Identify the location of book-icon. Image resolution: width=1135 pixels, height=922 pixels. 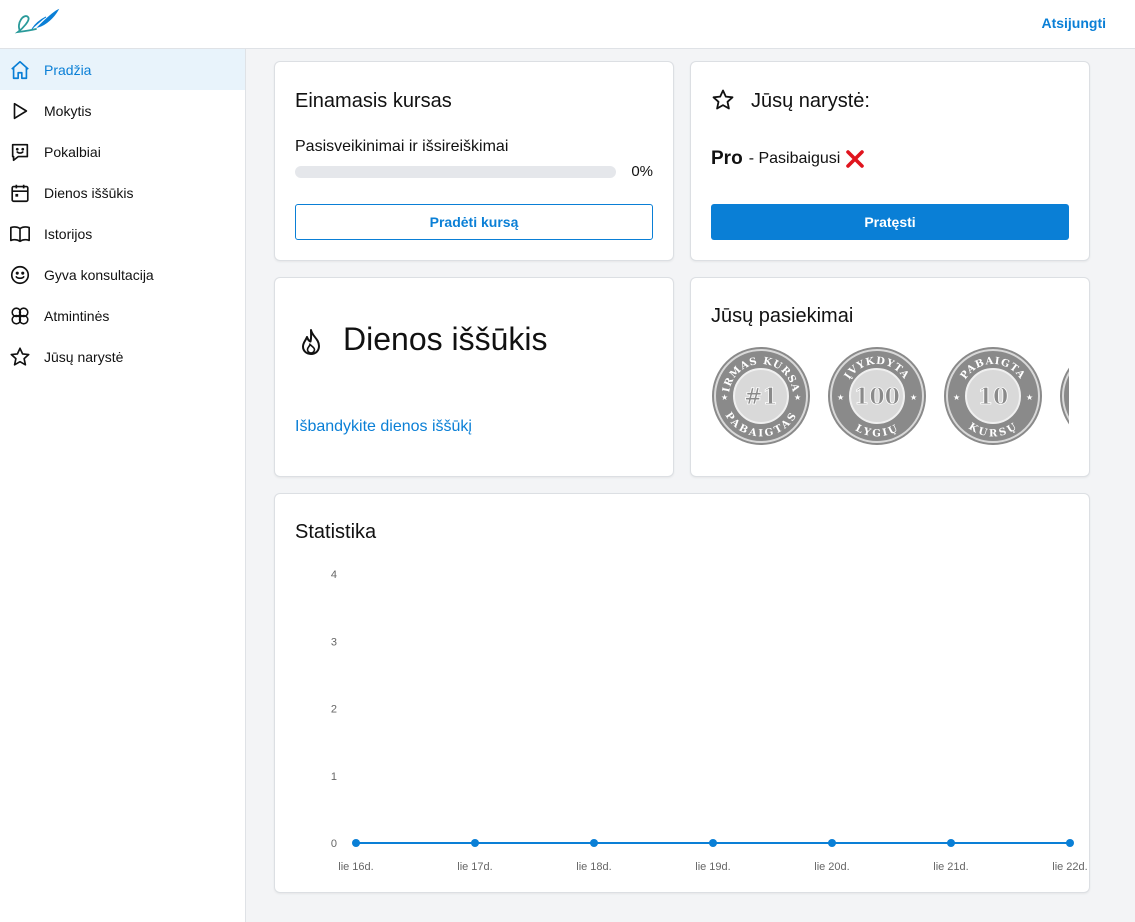
(20, 234).